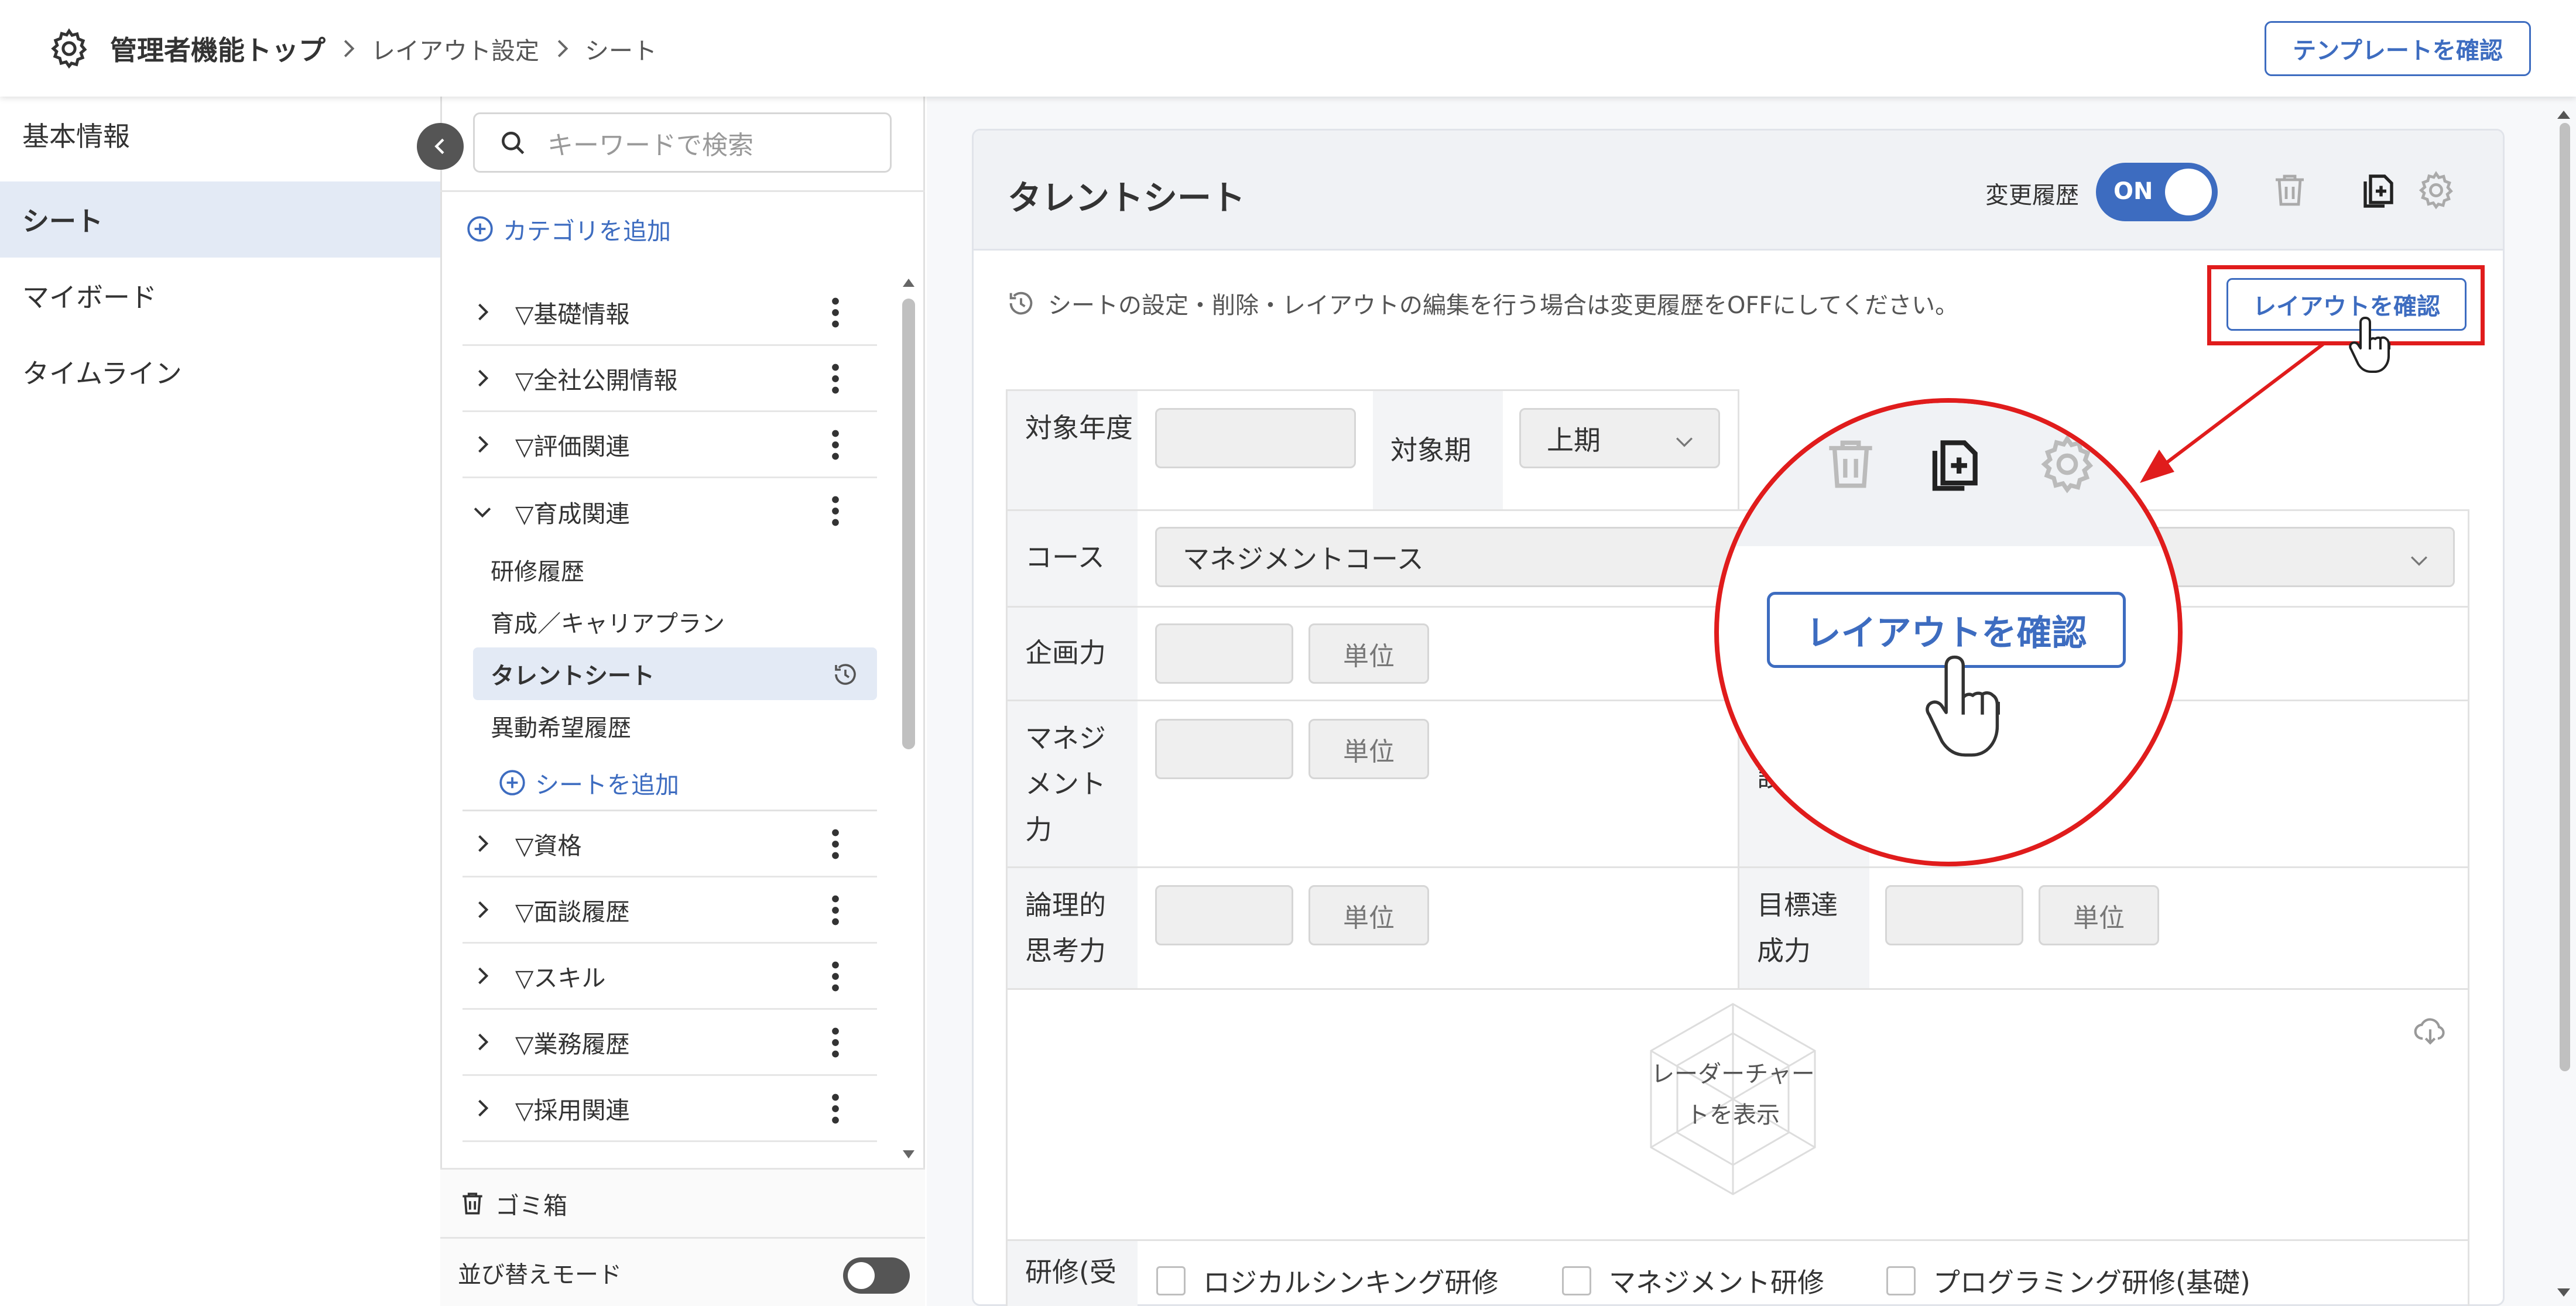  I want to click on breadcrumb: 管理者機能トップ レイアウト設定 シート, so click(383, 48).